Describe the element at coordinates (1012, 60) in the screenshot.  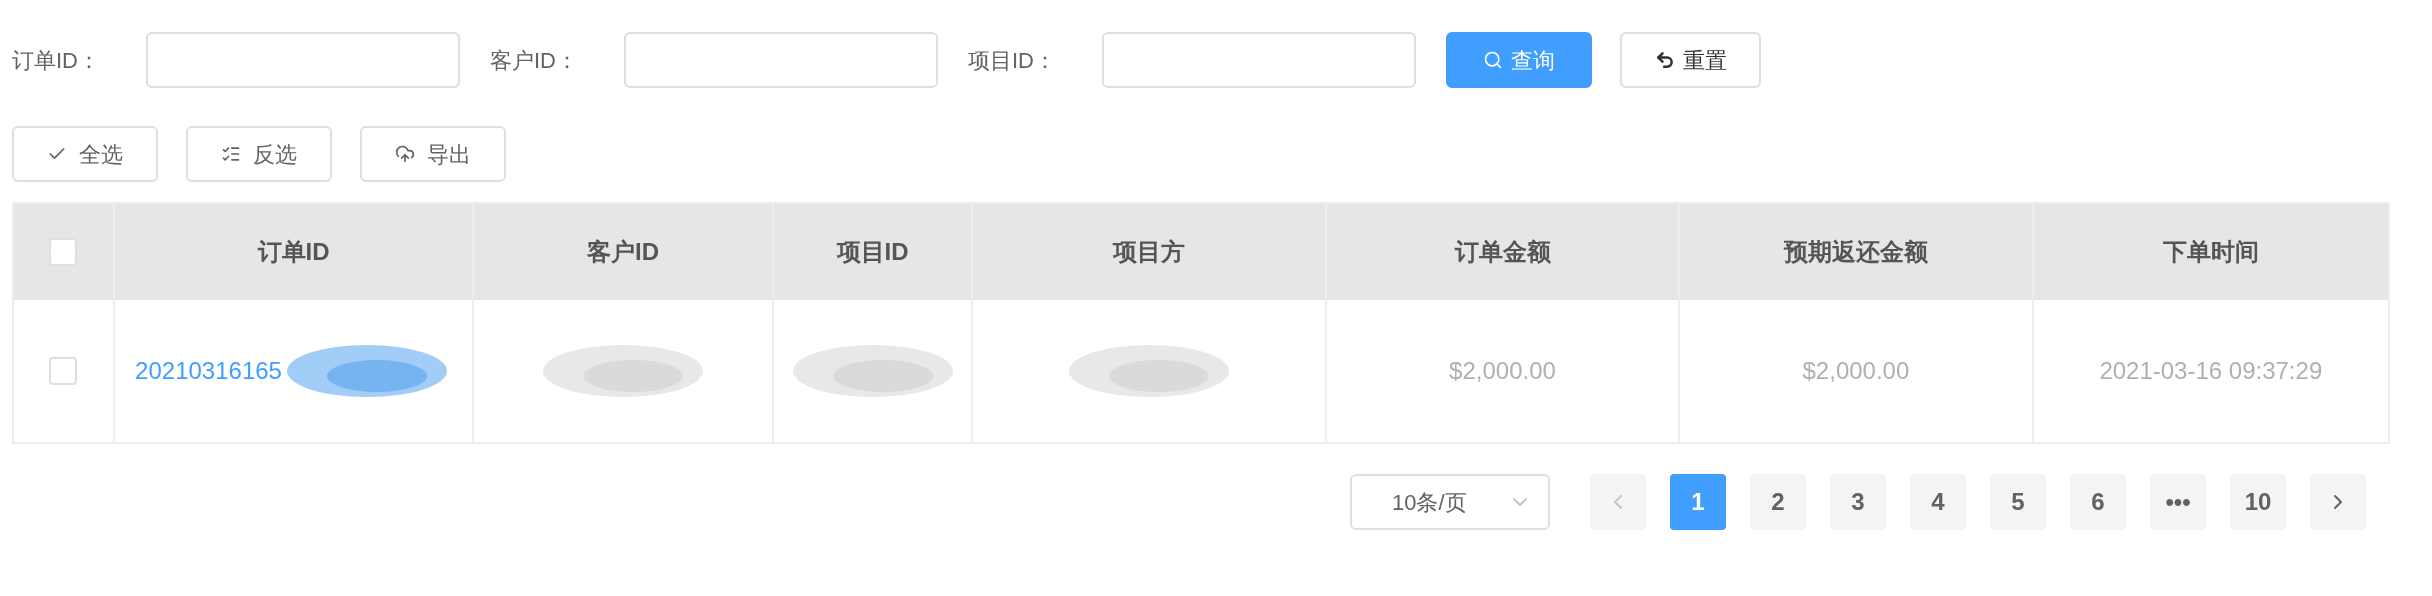
I see `filter-label: 项目ID：` at that location.